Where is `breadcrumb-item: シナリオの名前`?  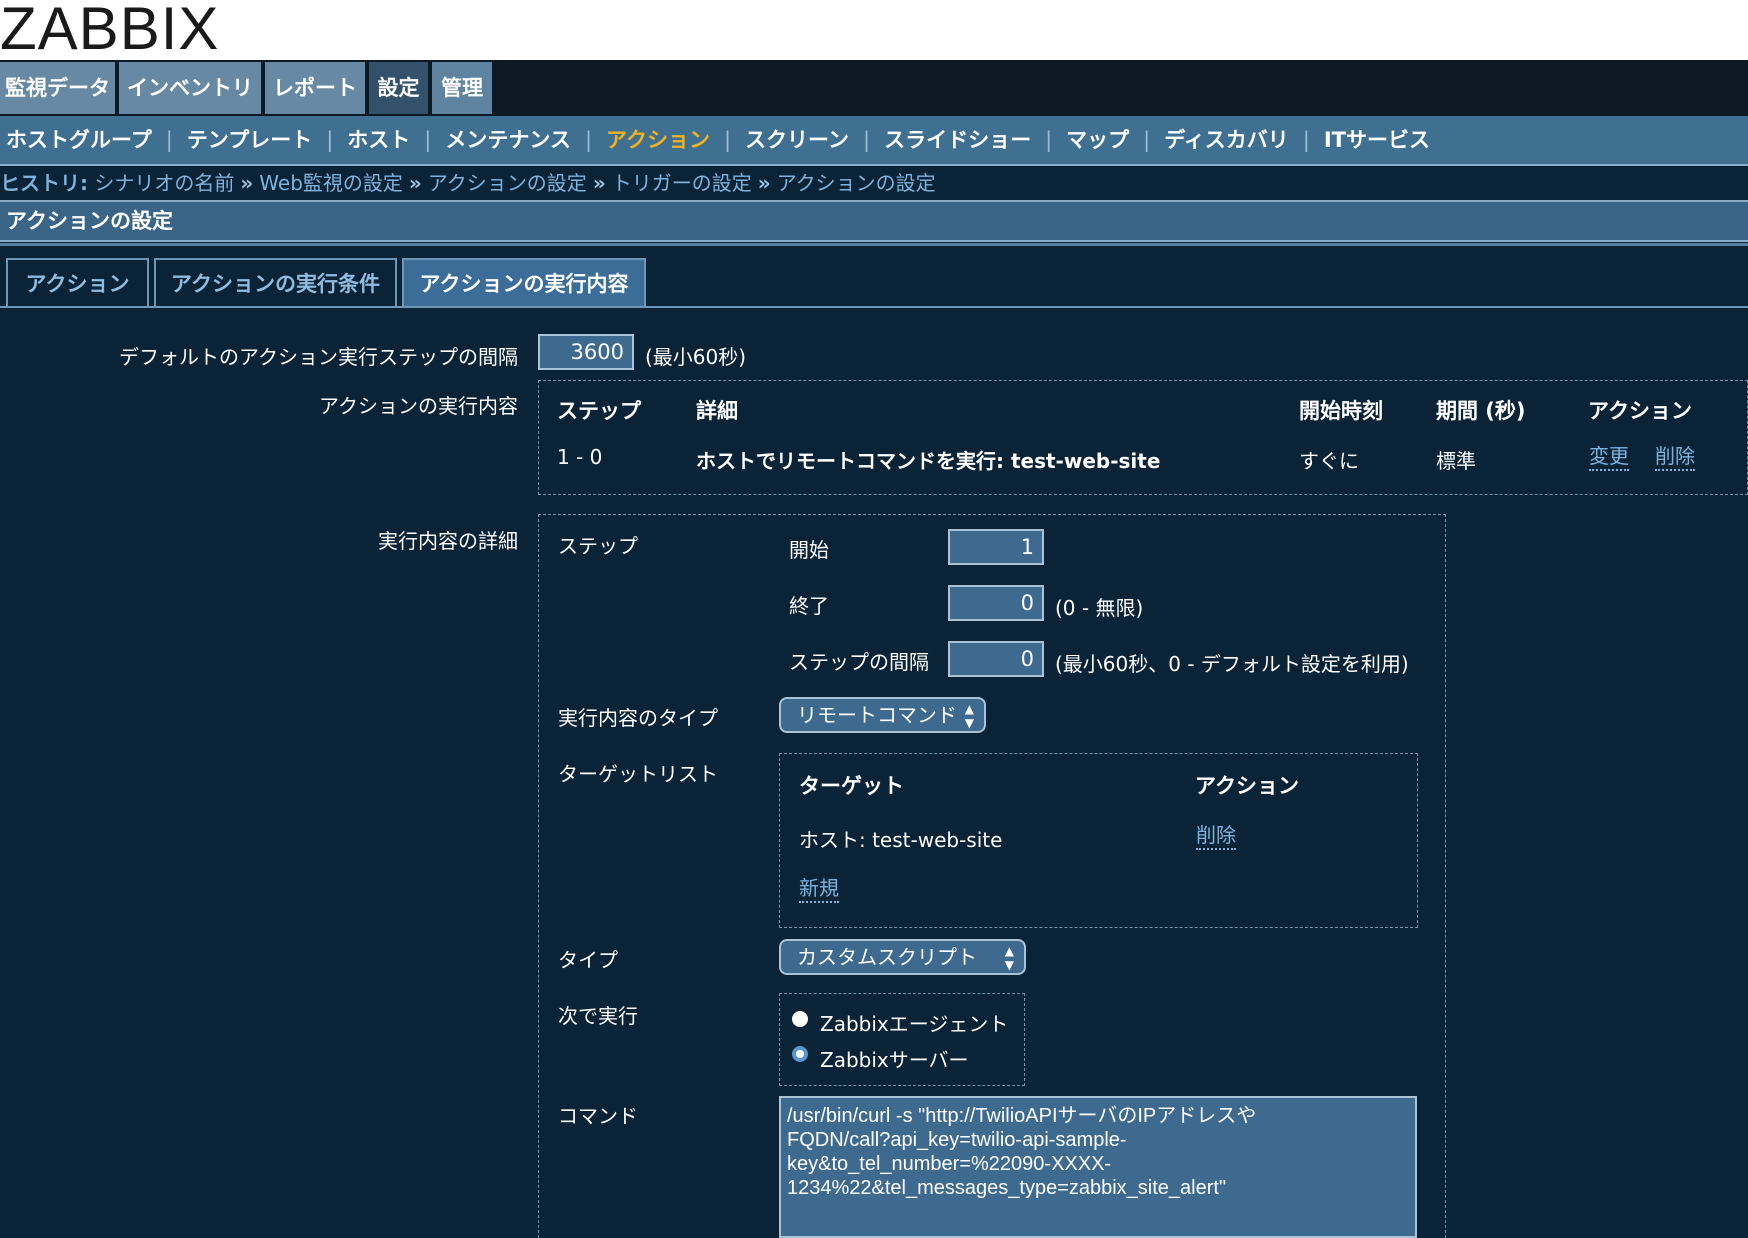
breadcrumb-item: シナリオの名前 is located at coordinates (164, 183).